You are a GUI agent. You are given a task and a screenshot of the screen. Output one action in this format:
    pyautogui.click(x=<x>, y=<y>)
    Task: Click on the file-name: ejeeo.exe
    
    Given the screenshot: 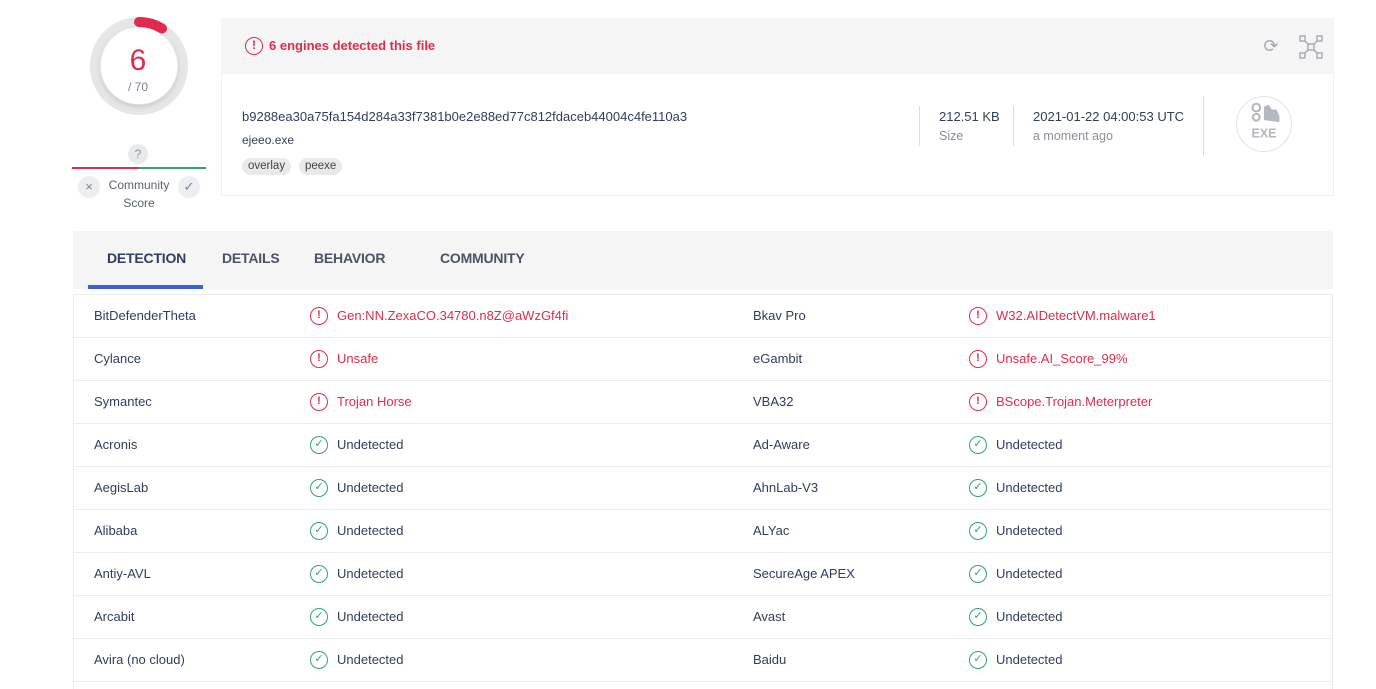 What is the action you would take?
    pyautogui.click(x=268, y=140)
    